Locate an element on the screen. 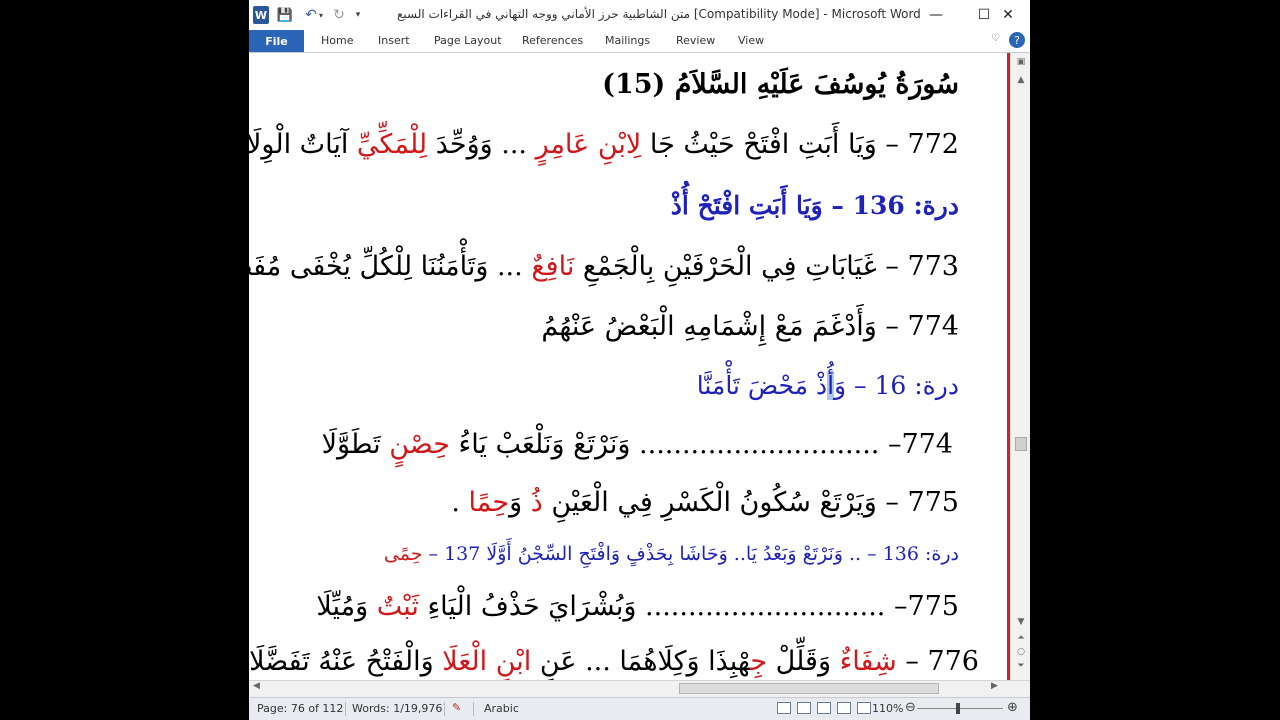 Image resolution: width=1280 pixels, height=720 pixels. tab-mailings: Mailings is located at coordinates (627, 40).